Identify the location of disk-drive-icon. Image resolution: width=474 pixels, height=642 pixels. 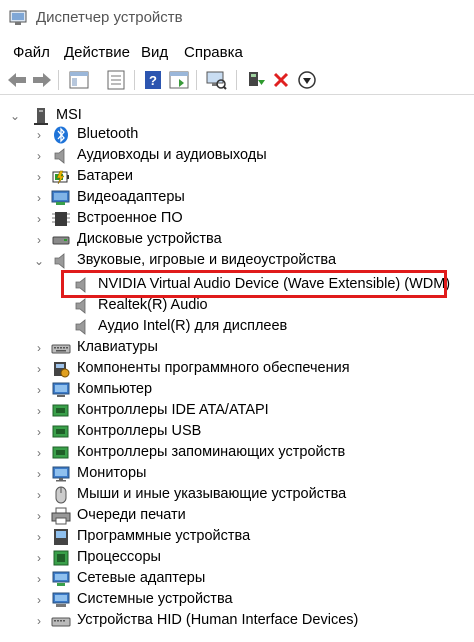
(61, 240).